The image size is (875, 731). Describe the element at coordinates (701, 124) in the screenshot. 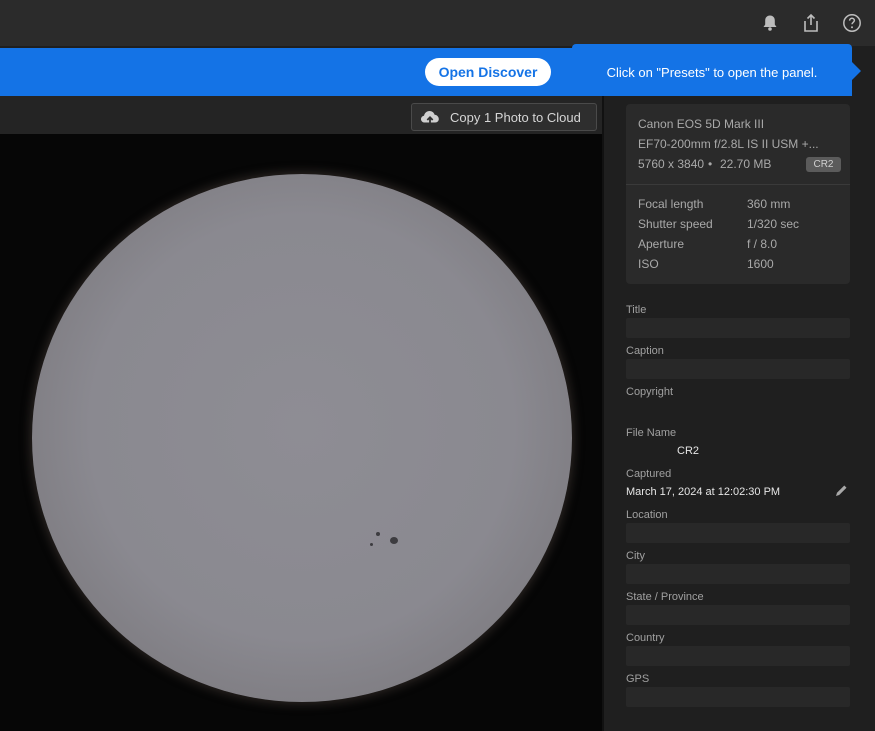

I see `camera-model: Canon EOS 5D Mark III` at that location.